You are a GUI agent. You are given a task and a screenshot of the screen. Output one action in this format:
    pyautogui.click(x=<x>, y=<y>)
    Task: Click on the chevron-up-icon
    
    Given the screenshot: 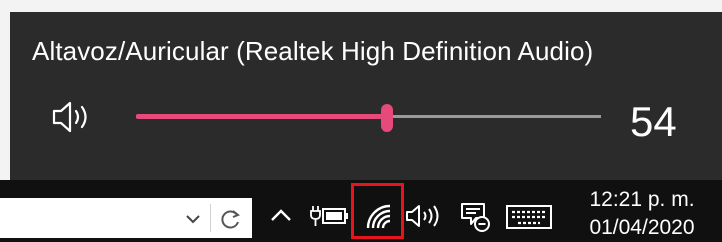 What is the action you would take?
    pyautogui.click(x=281, y=215)
    